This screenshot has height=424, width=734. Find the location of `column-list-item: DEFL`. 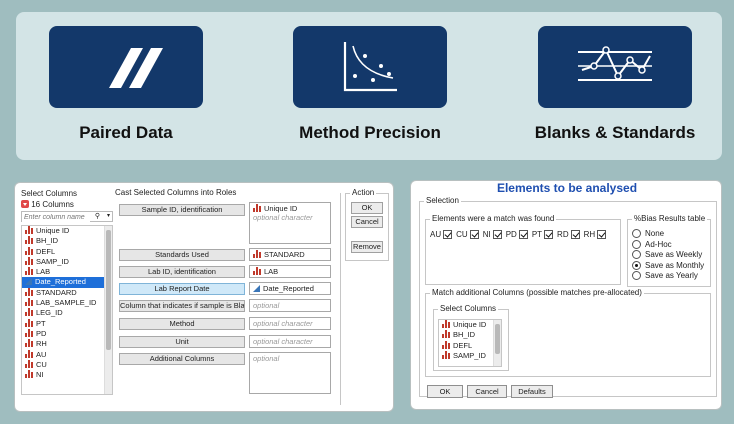

column-list-item: DEFL is located at coordinates (67, 251).